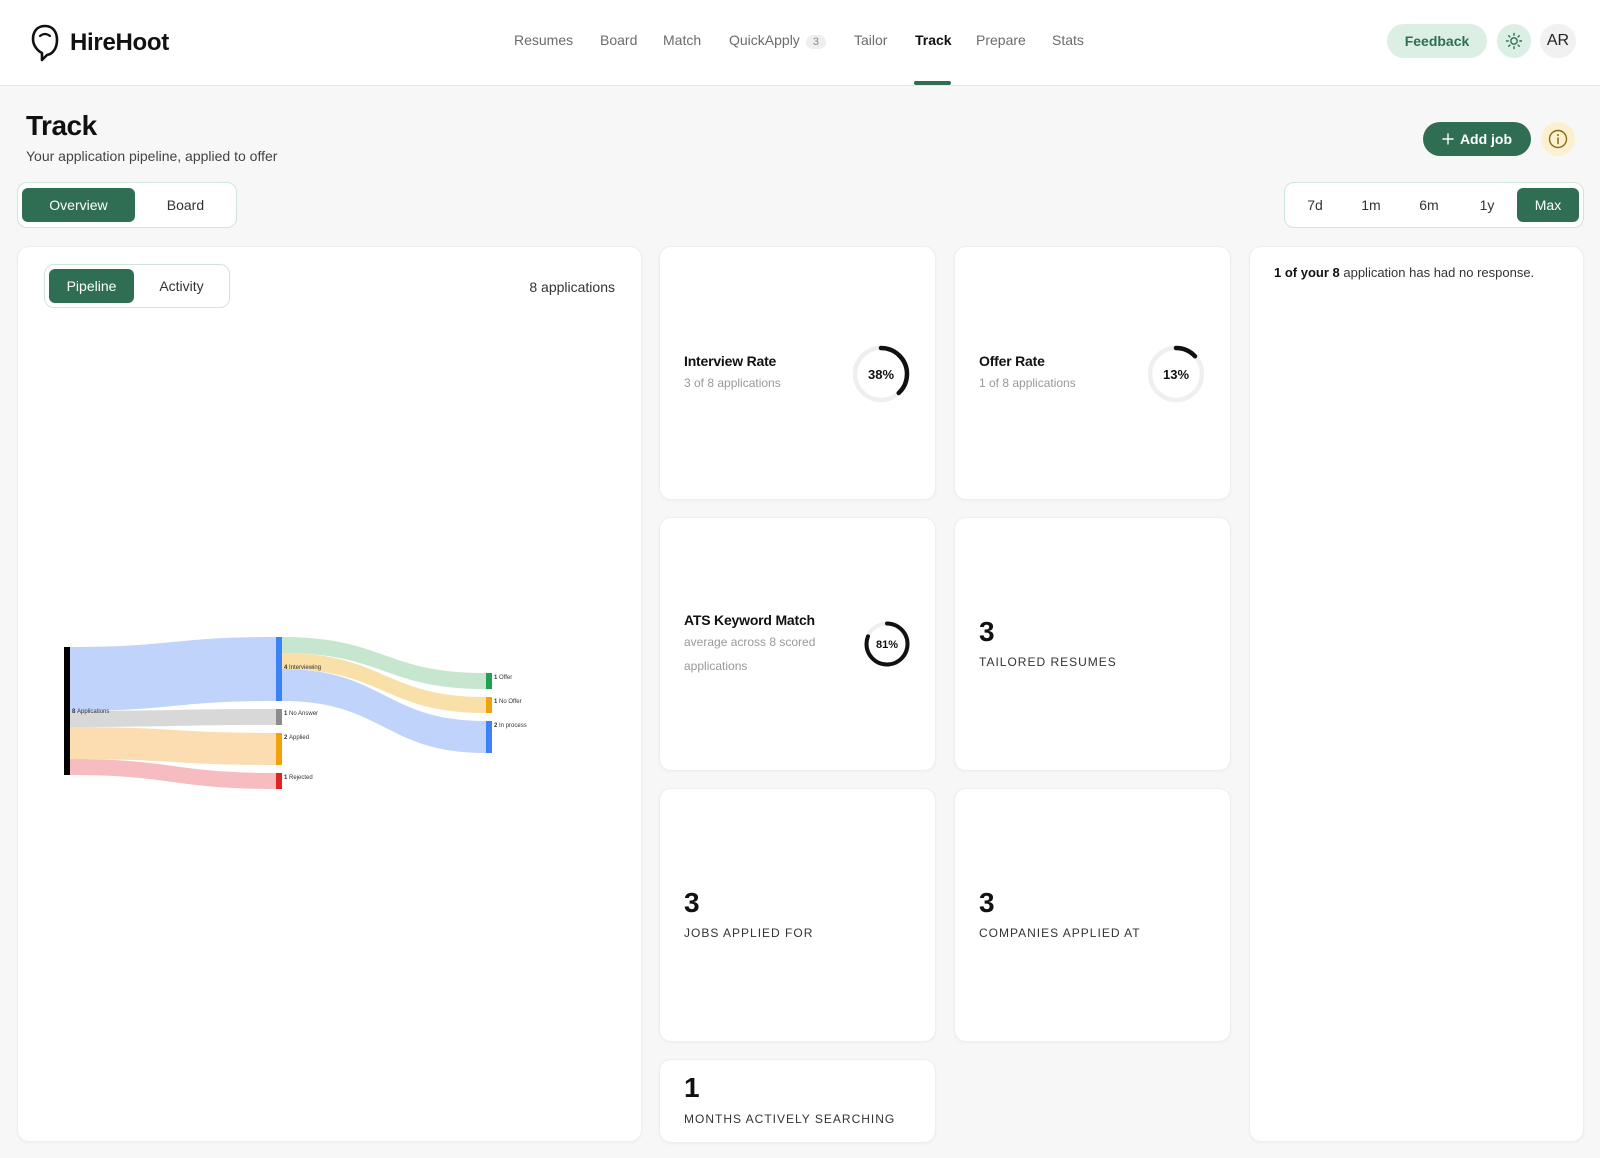 This screenshot has width=1600, height=1158. I want to click on companies-applied-label: COMPANIES APPLIED AT, so click(1060, 933).